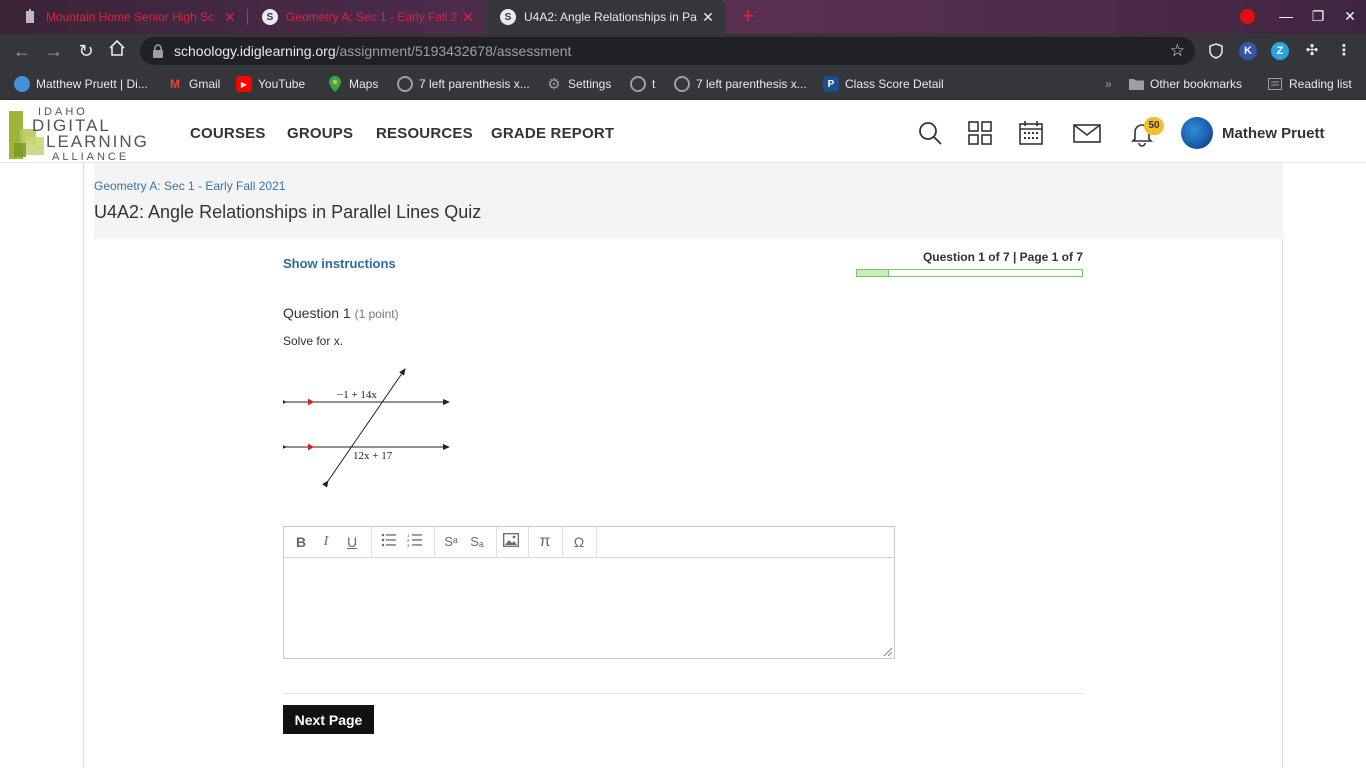 The height and width of the screenshot is (768, 1366). Describe the element at coordinates (1108, 84) in the screenshot. I see `bookmarks-overflow-icon: »` at that location.